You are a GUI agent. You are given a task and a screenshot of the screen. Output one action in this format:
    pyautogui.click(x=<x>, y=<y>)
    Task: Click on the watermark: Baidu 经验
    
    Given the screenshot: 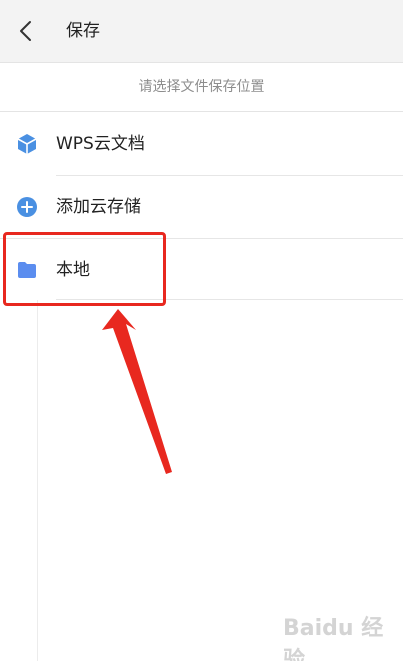 What is the action you would take?
    pyautogui.click(x=333, y=638)
    